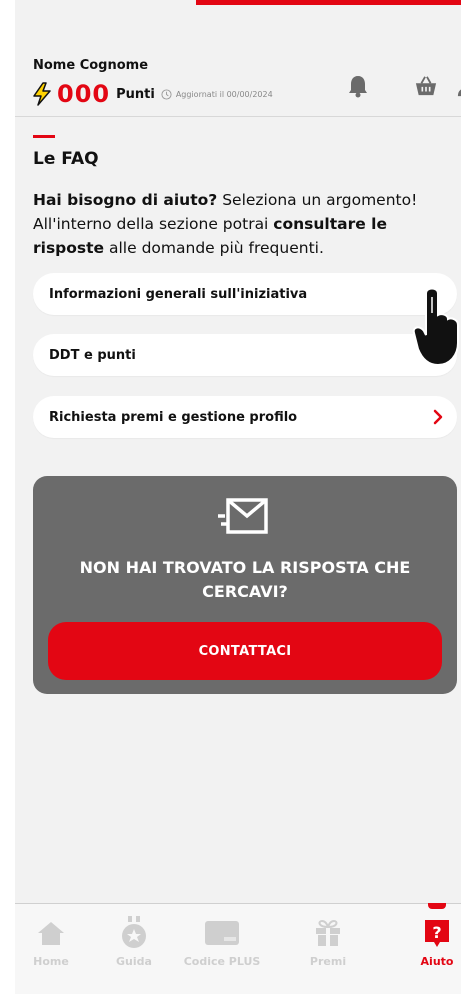 The image size is (461, 994). Describe the element at coordinates (91, 65) in the screenshot. I see `user-name: Nome Cognome` at that location.